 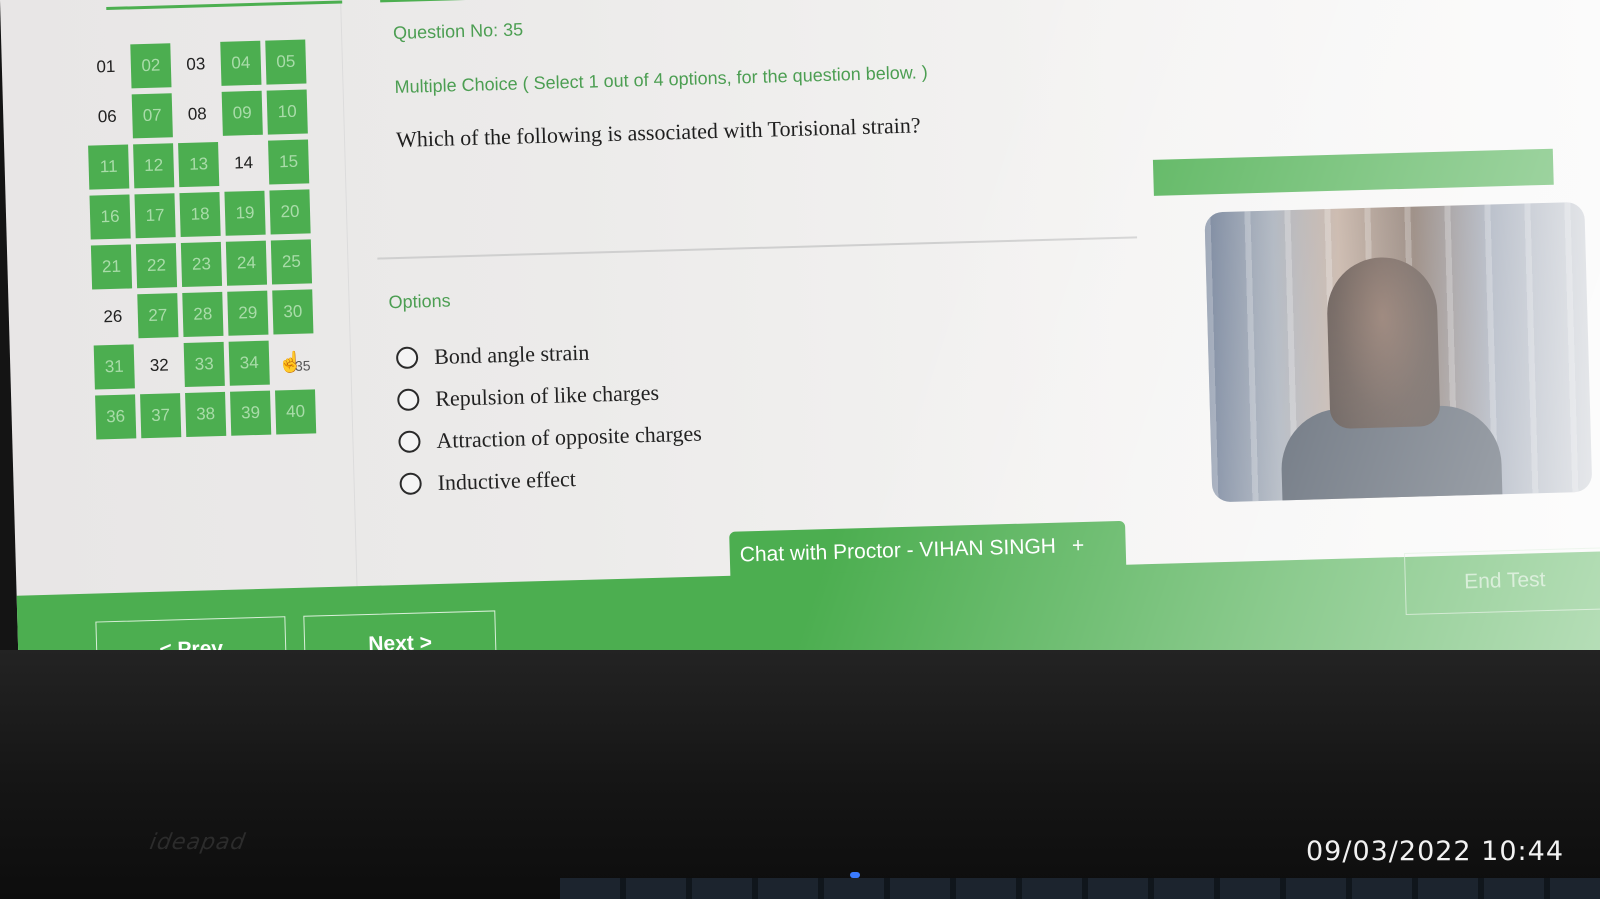 What do you see at coordinates (1080, 888) in the screenshot?
I see `keyboard-edge` at bounding box center [1080, 888].